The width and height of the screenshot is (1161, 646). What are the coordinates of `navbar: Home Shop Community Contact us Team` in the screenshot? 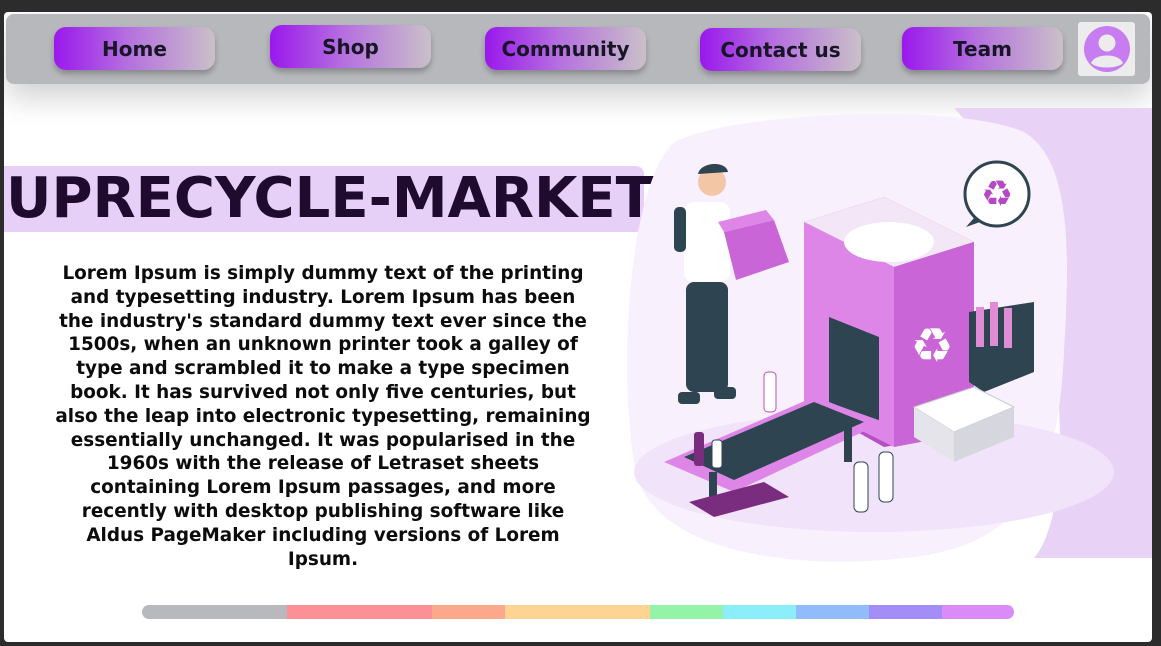 It's located at (578, 49).